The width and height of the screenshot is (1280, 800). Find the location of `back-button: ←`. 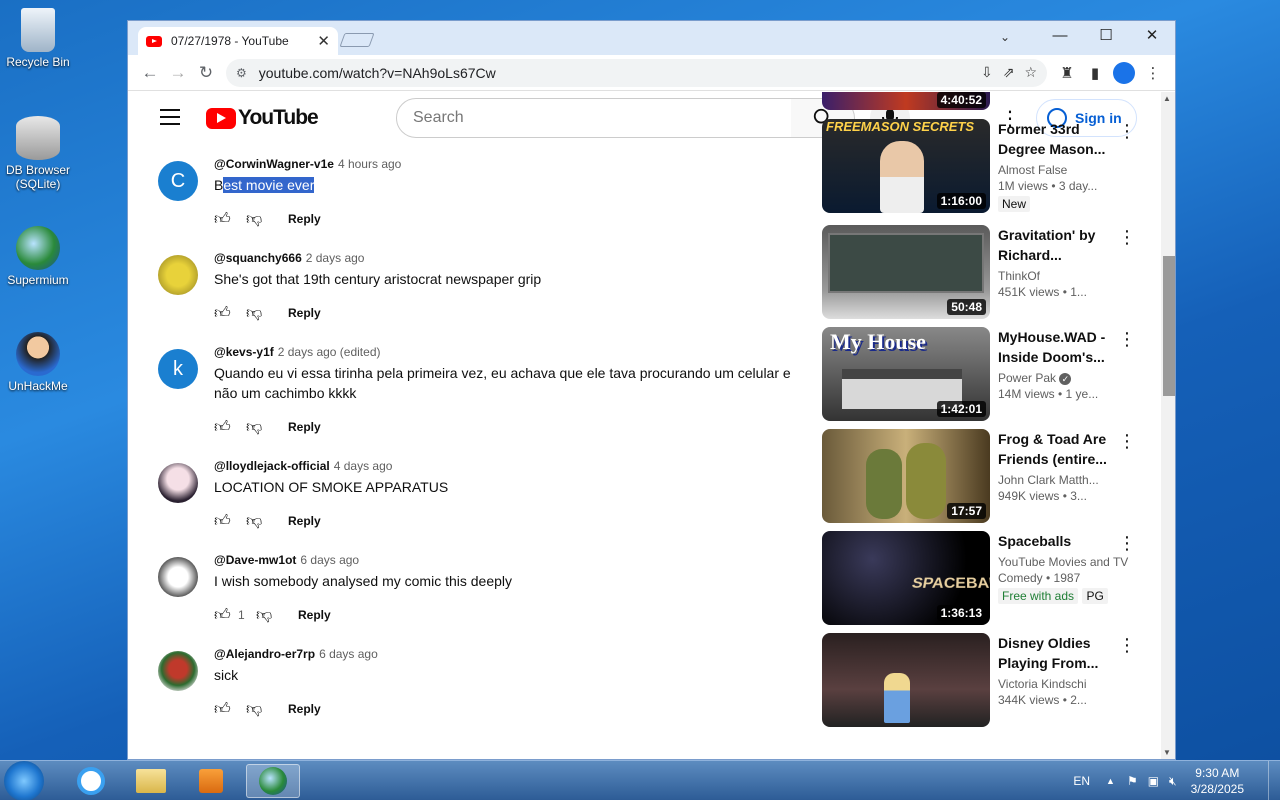

back-button: ← is located at coordinates (150, 73).